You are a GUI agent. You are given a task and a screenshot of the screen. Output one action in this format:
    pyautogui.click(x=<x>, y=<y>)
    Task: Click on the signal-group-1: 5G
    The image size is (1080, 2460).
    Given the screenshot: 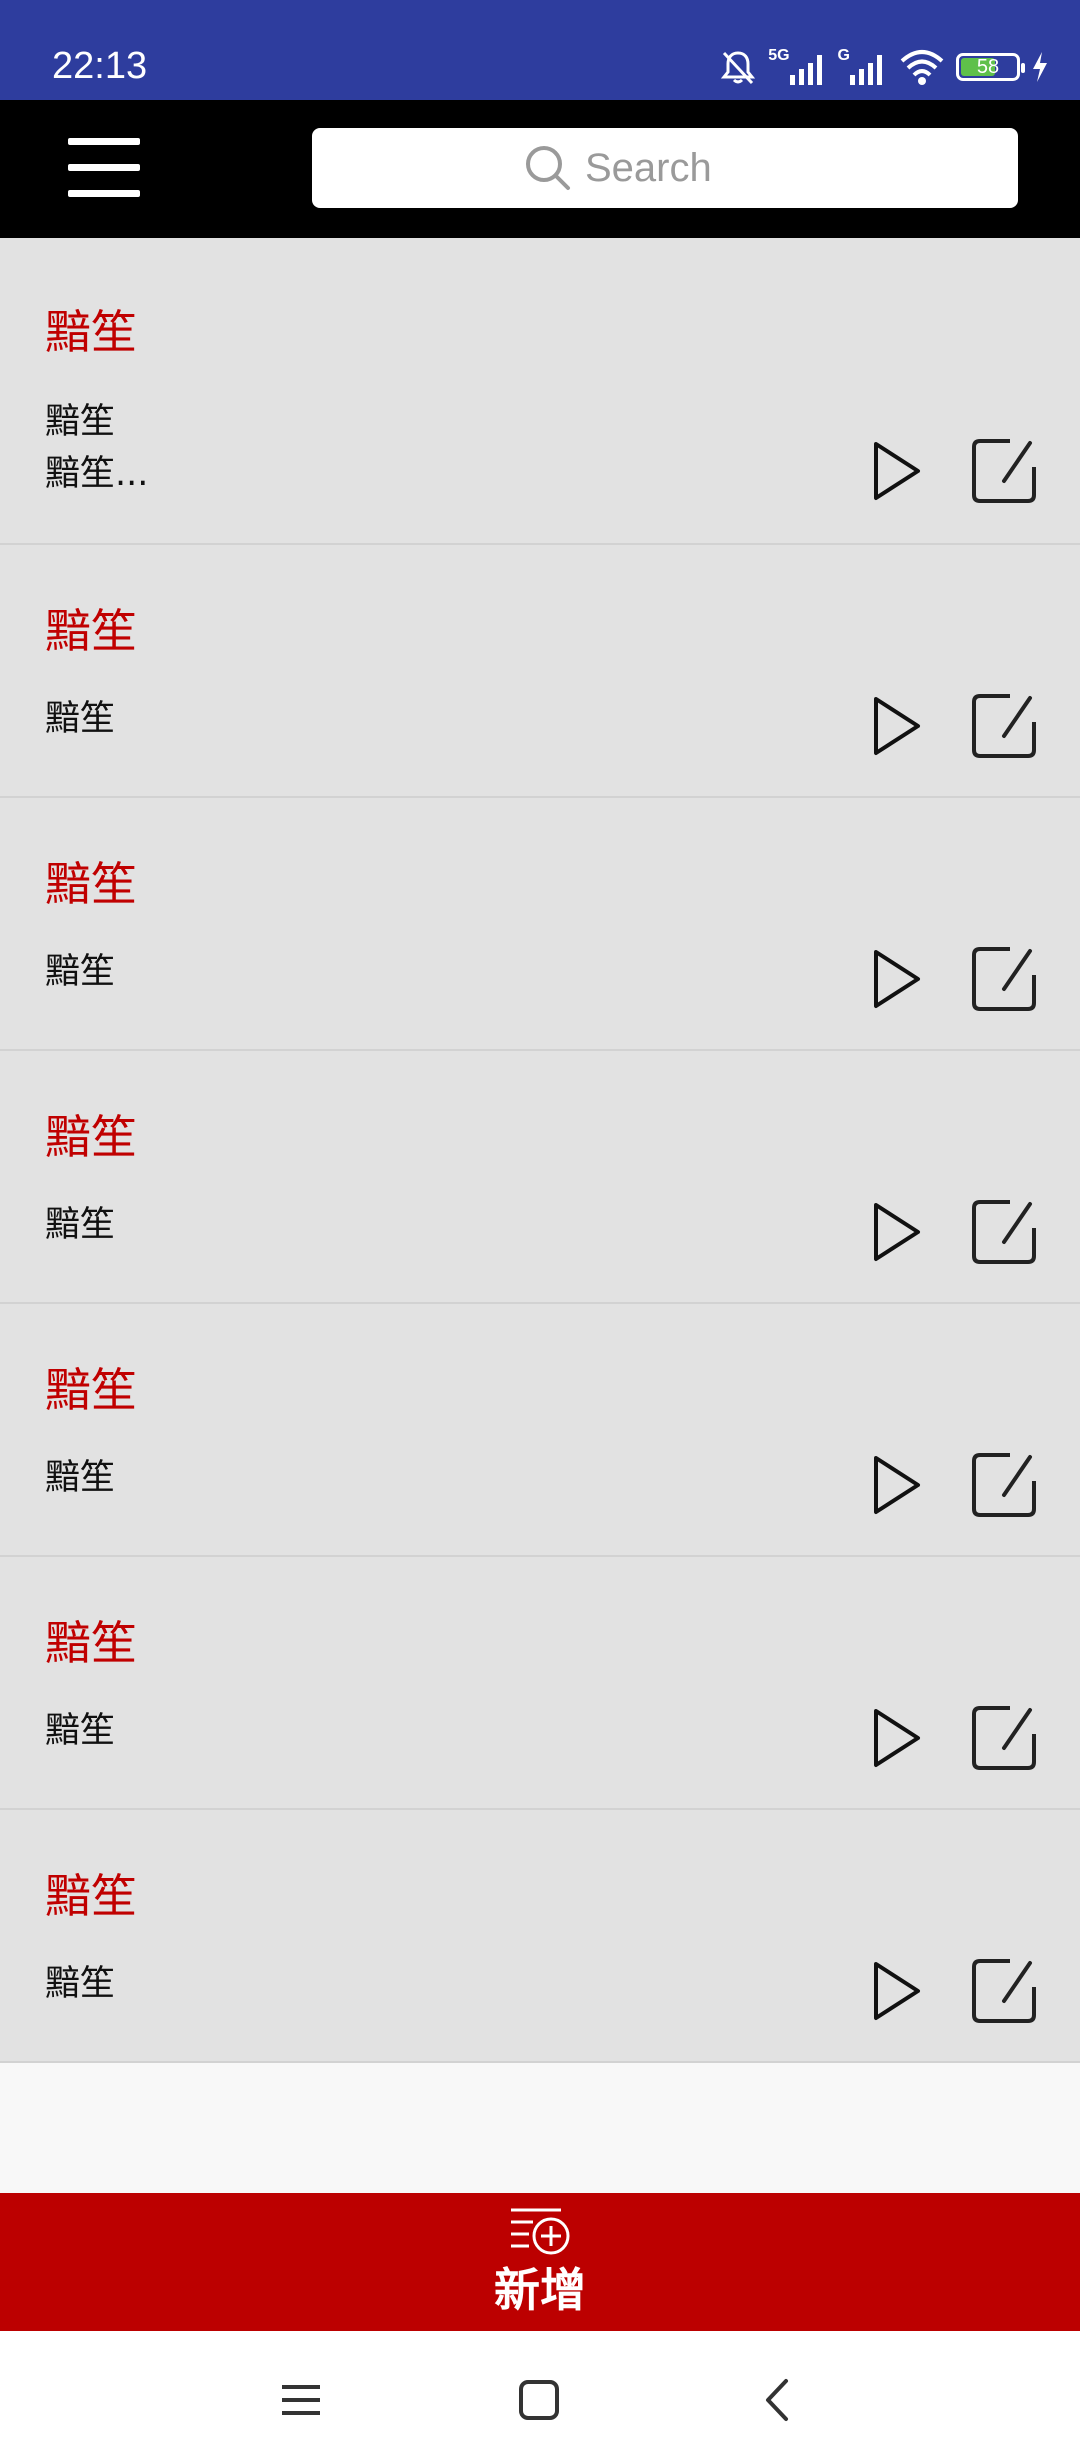 What is the action you would take?
    pyautogui.click(x=797, y=67)
    